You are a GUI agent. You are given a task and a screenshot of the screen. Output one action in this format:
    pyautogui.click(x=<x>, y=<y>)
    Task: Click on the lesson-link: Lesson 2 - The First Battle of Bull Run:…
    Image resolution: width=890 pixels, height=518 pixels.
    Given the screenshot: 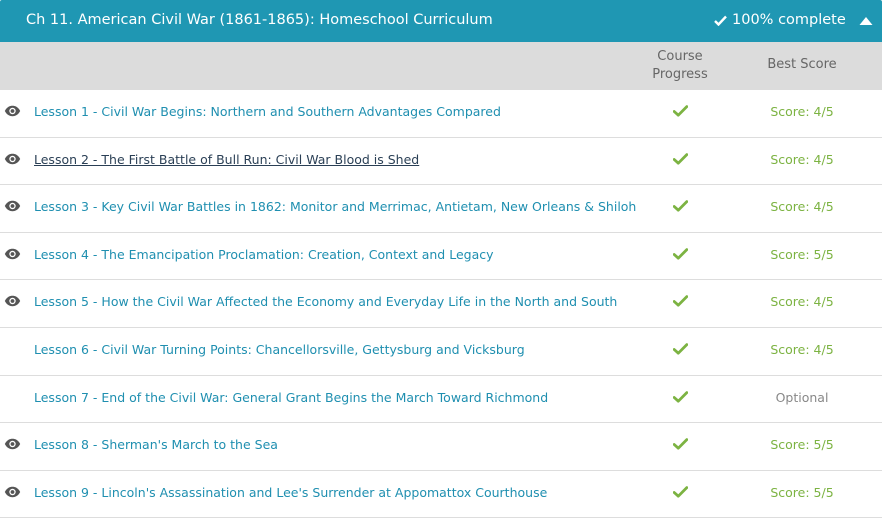 What is the action you would take?
    pyautogui.click(x=226, y=159)
    